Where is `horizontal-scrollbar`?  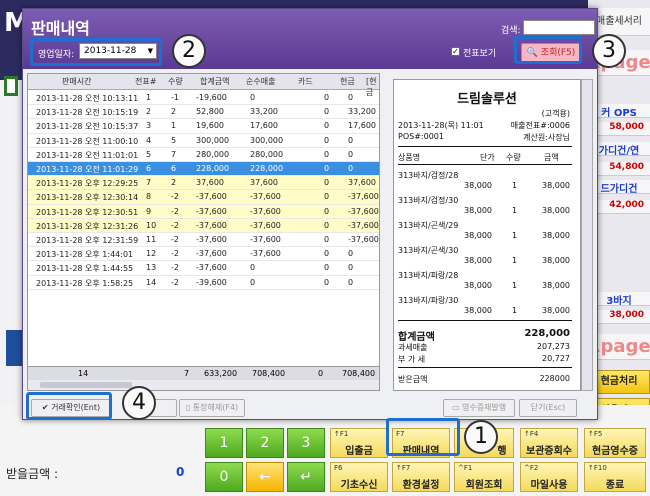 horizontal-scrollbar is located at coordinates (203, 385).